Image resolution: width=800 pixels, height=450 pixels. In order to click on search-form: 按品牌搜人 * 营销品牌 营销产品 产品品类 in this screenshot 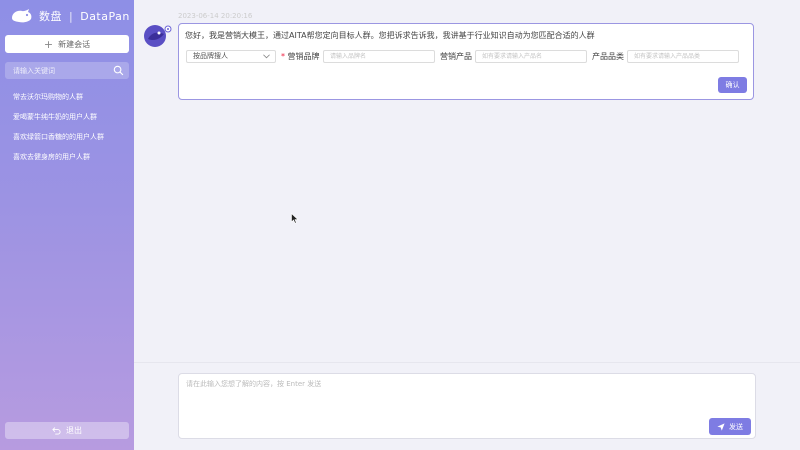, I will do `click(466, 57)`.